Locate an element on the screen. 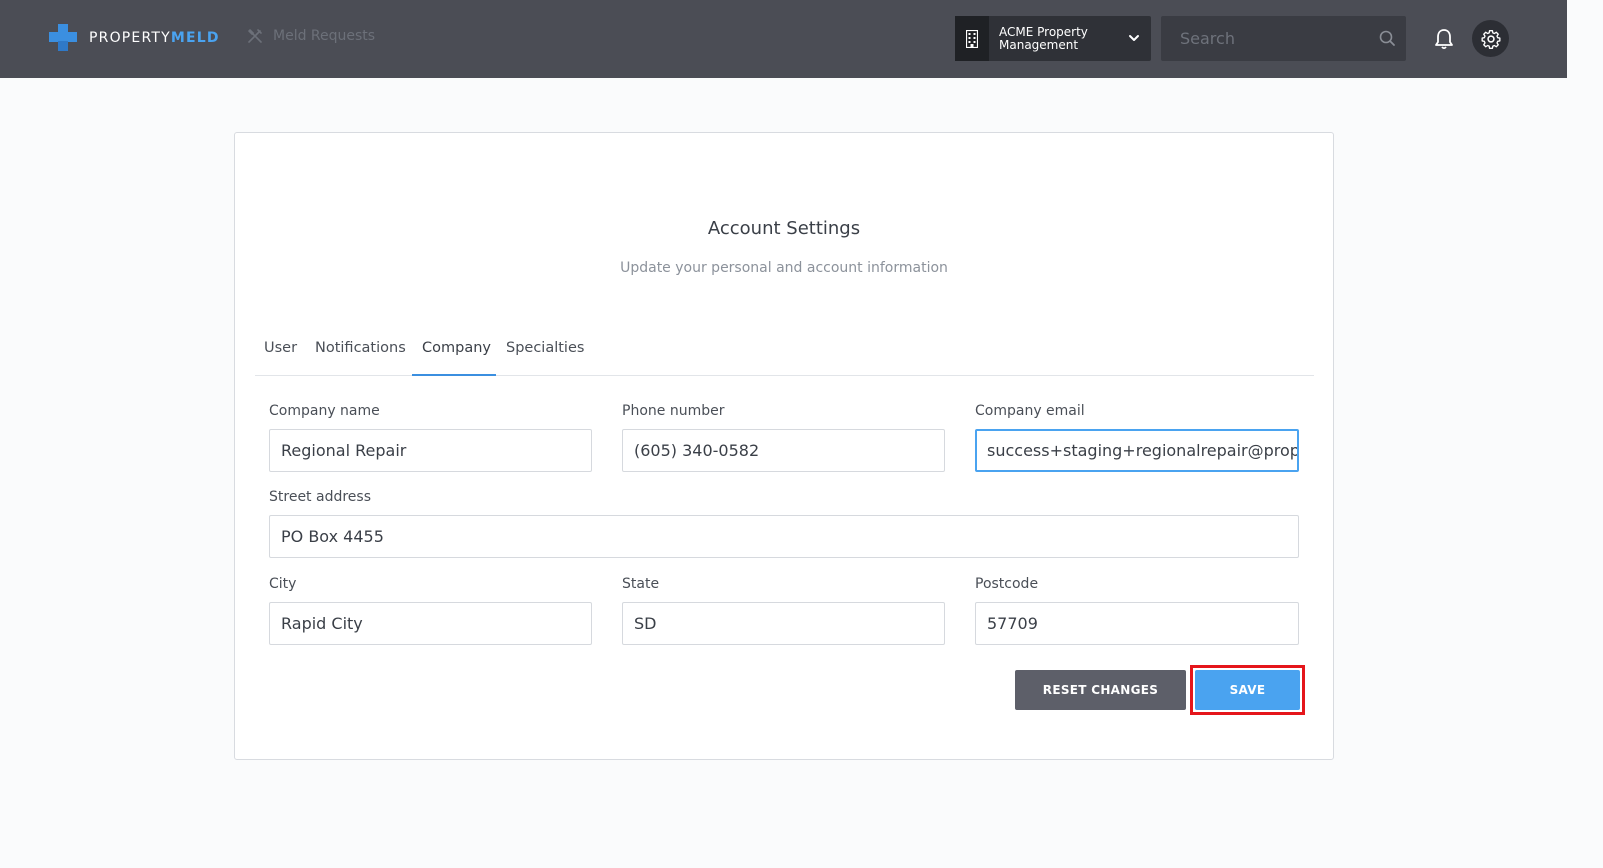 The width and height of the screenshot is (1603, 868). company-name-input is located at coordinates (430, 450).